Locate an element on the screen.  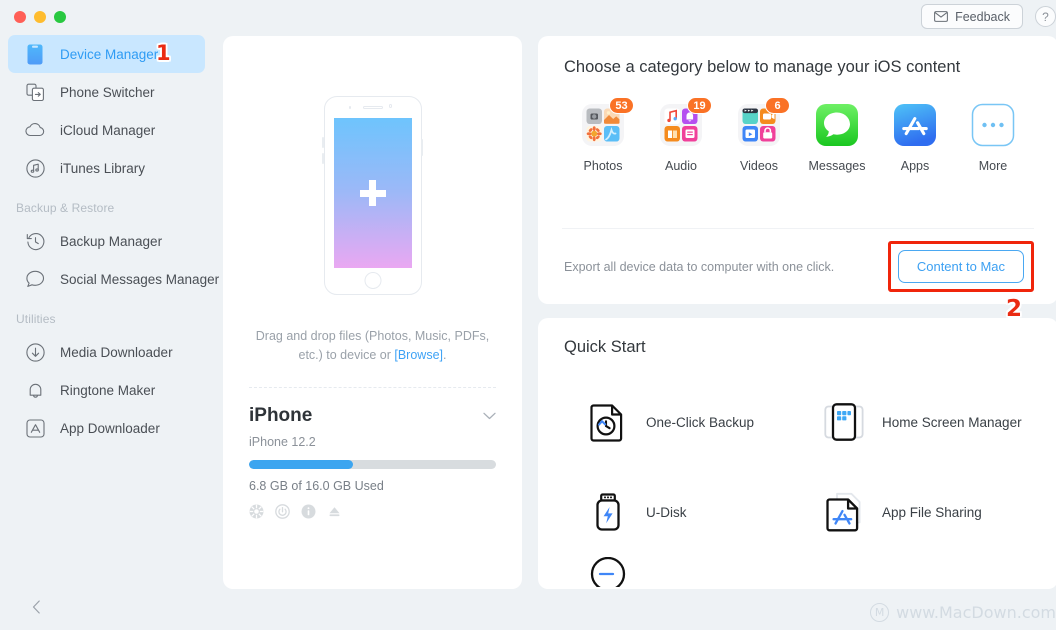
annotation-marker-2-wrap: 2 is located at coordinates (1014, 309).